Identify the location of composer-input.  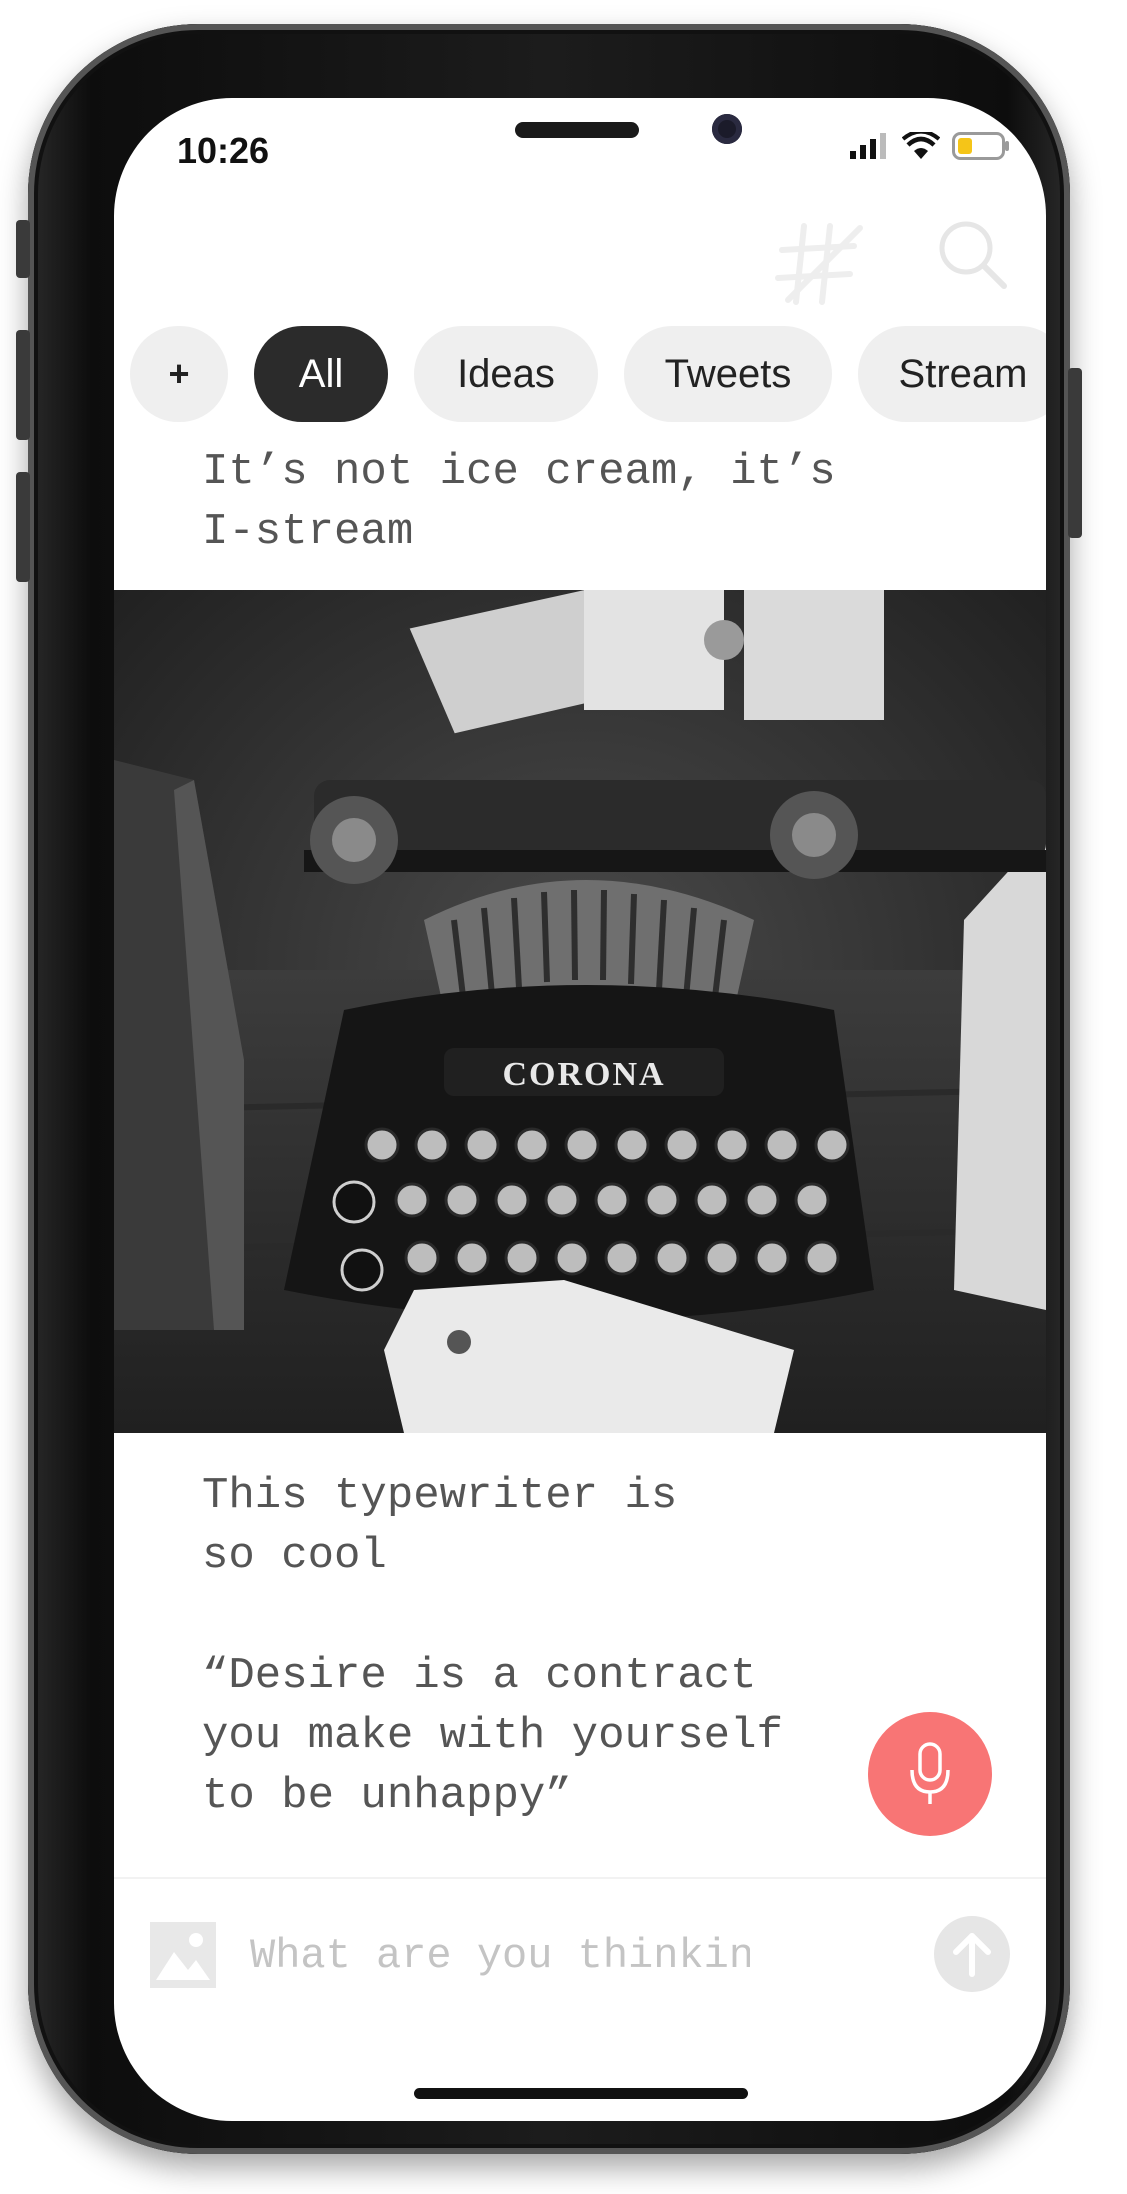
(500, 1956).